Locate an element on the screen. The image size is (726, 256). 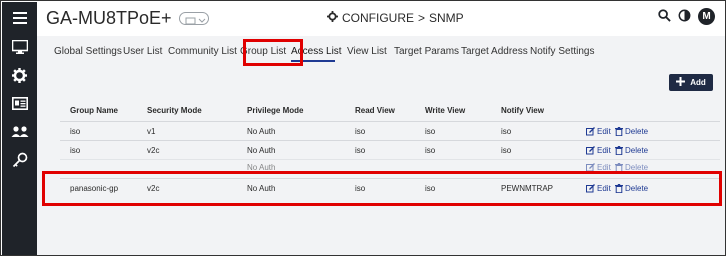
breadcrumb-page: SNMP is located at coordinates (446, 18).